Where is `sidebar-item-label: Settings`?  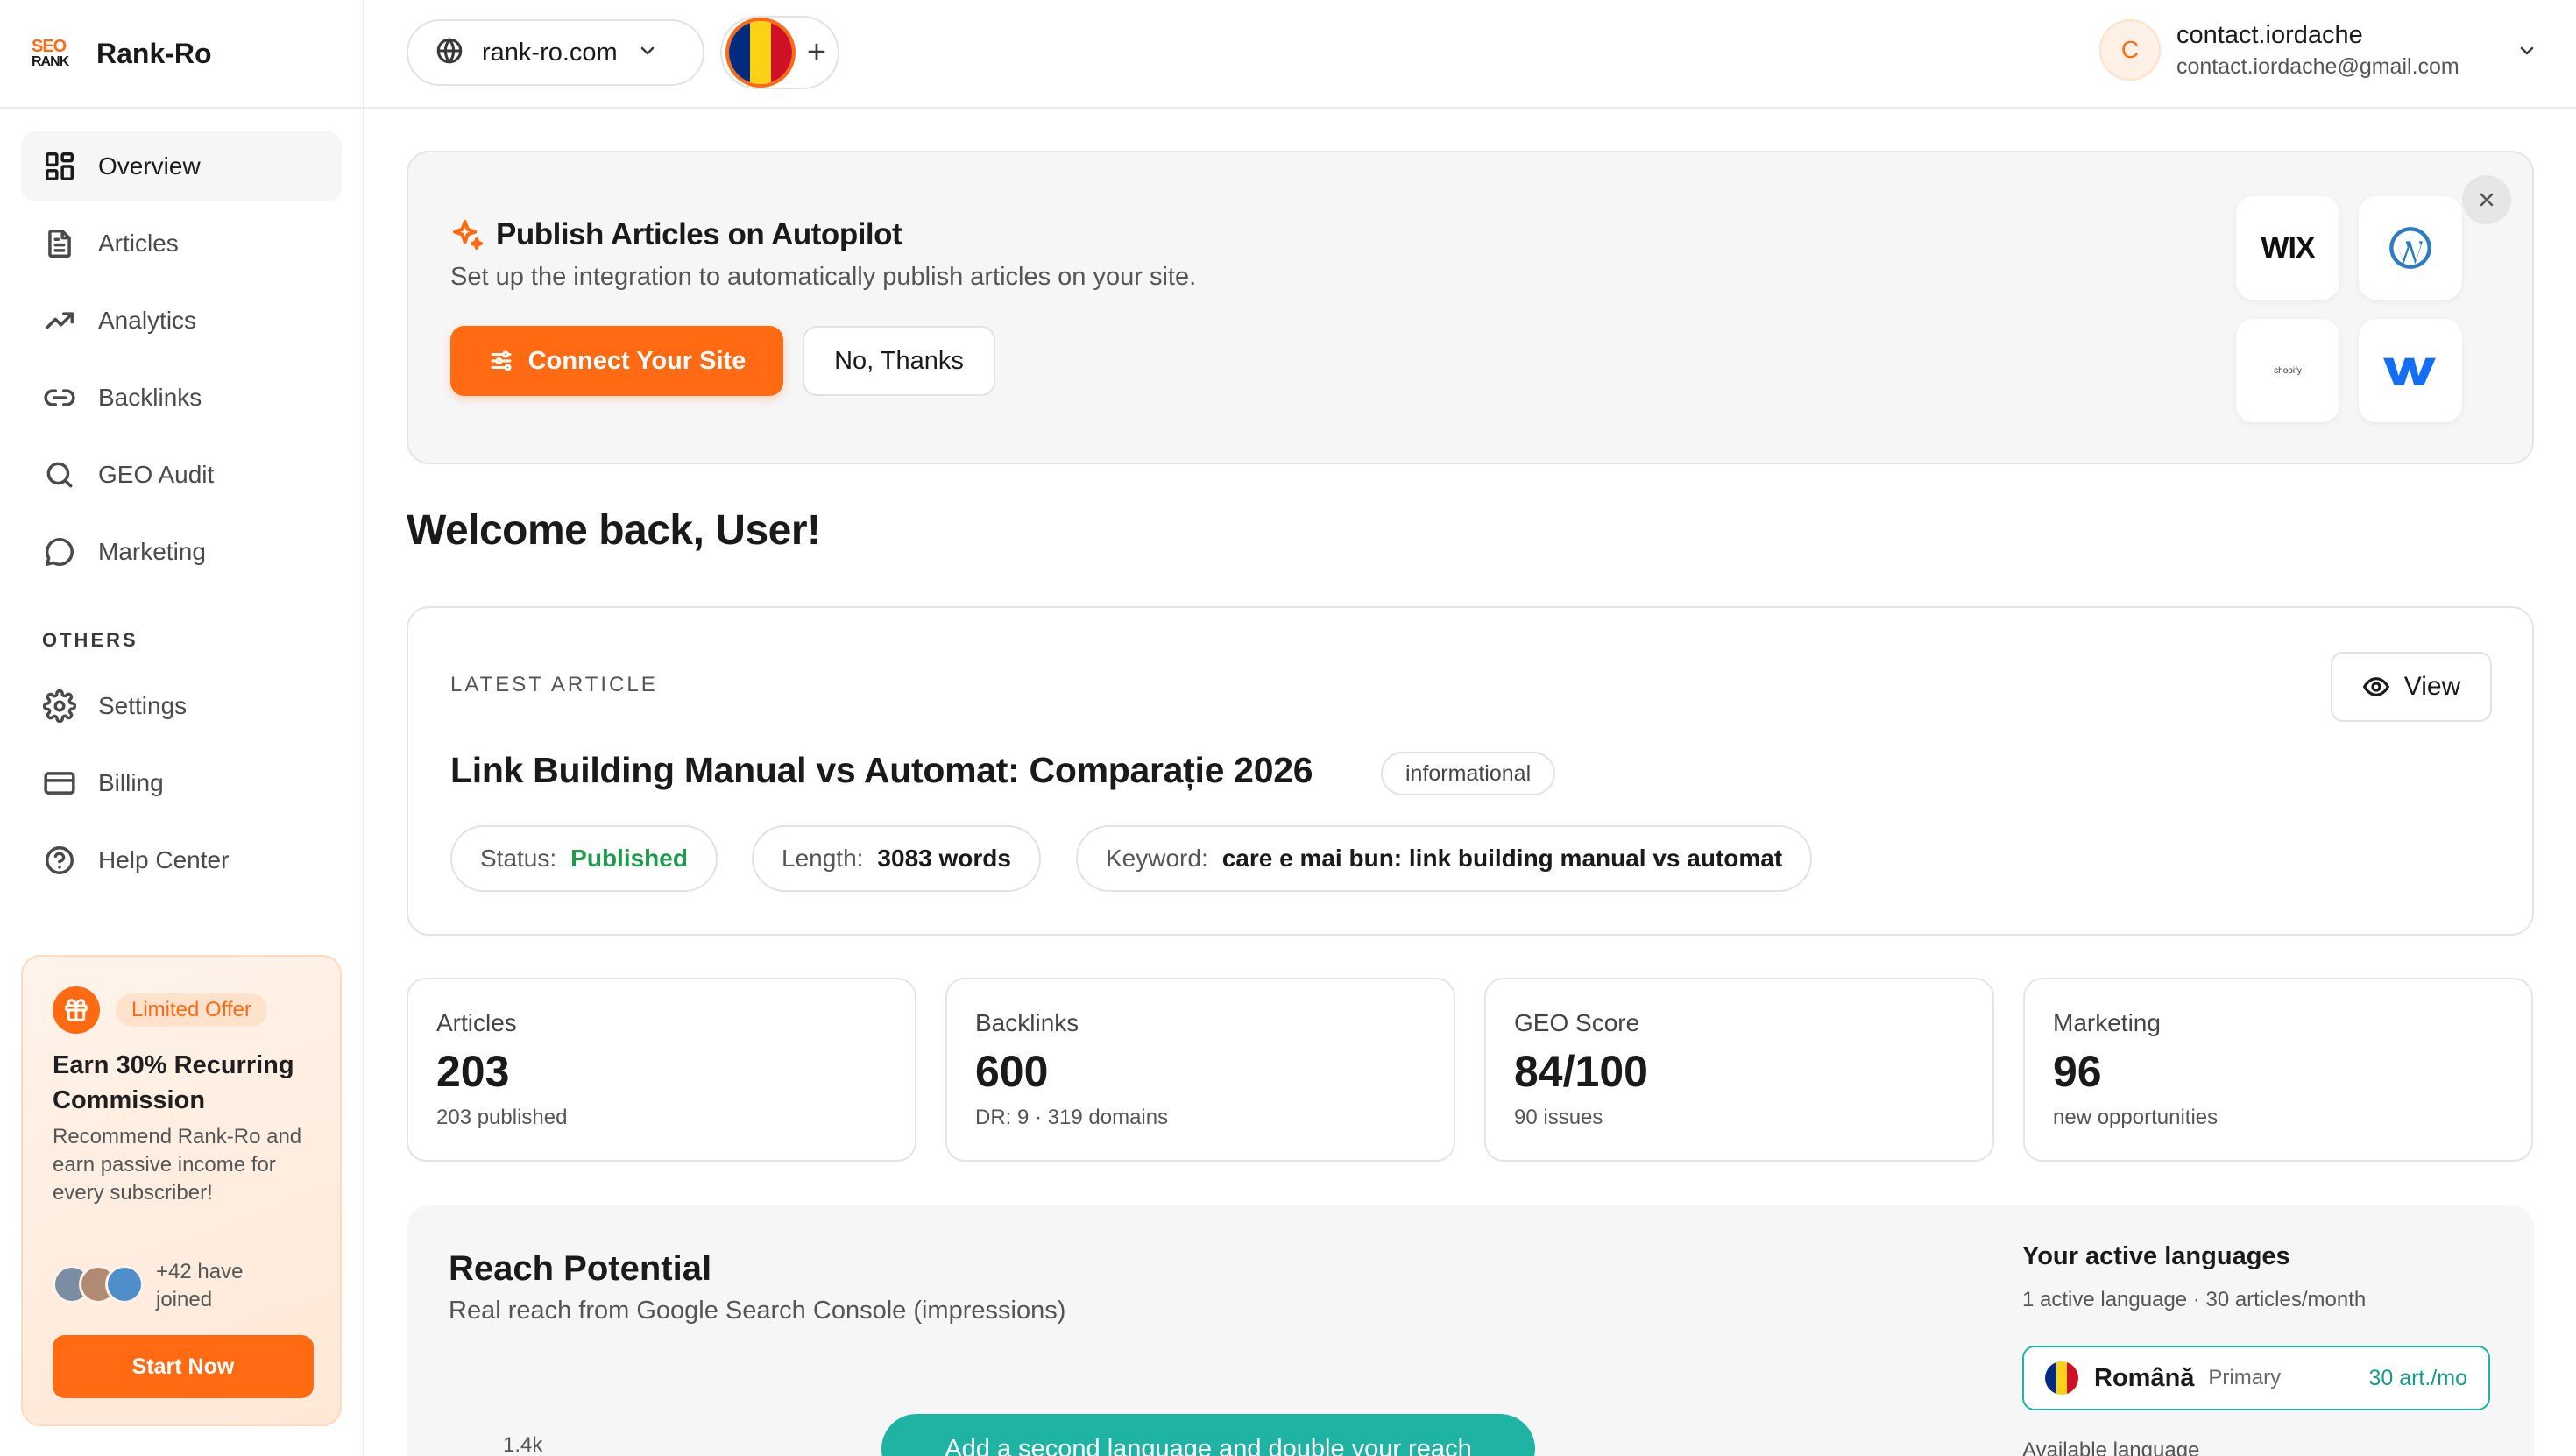
sidebar-item-label: Settings is located at coordinates (143, 705).